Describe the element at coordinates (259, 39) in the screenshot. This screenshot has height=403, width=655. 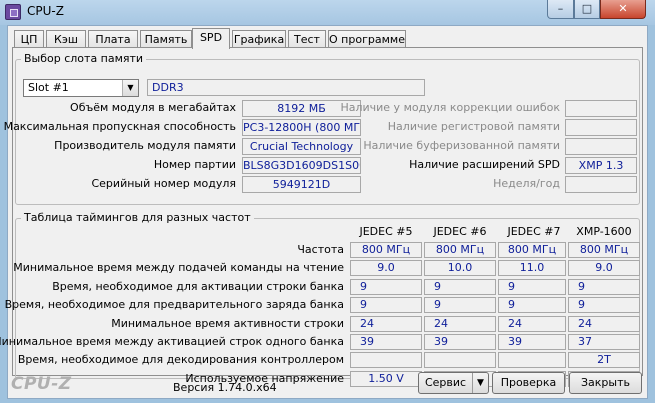
I see `tab-graphics: Графика` at that location.